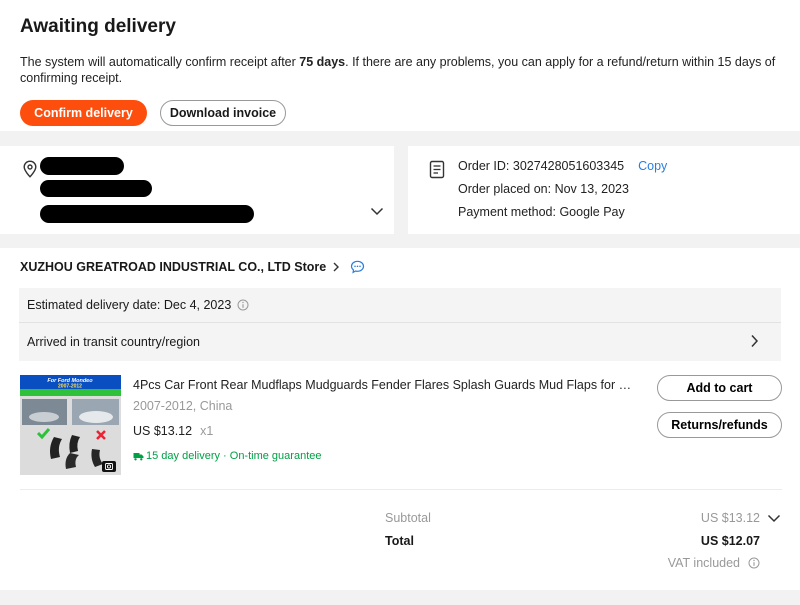 The image size is (800, 605). Describe the element at coordinates (129, 305) in the screenshot. I see `estimated-delivery-date: Estimated delivery date: Dec 4, 2023` at that location.